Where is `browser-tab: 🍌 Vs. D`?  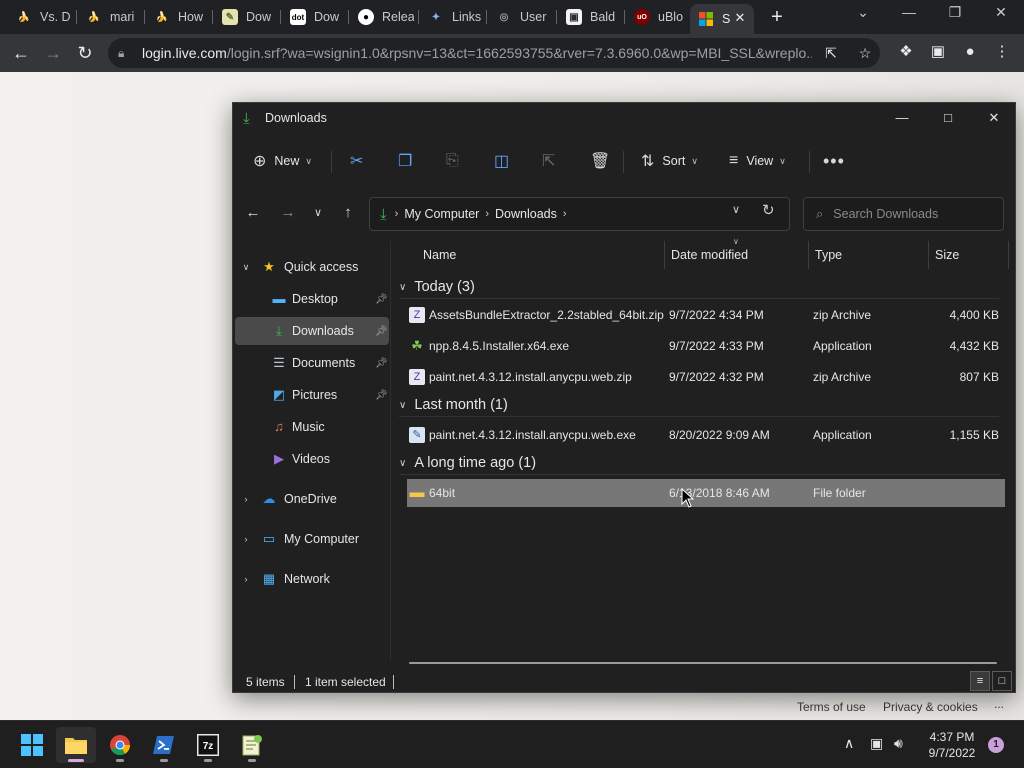
browser-tab: 🍌 Vs. D is located at coordinates (40, 17).